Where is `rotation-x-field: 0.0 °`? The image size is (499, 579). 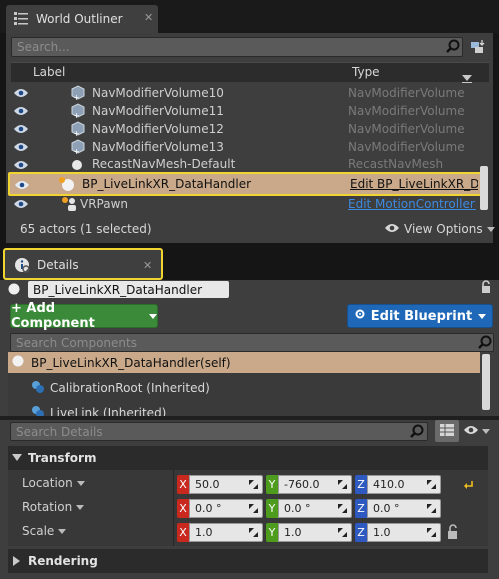 rotation-x-field: 0.0 ° is located at coordinates (226, 508).